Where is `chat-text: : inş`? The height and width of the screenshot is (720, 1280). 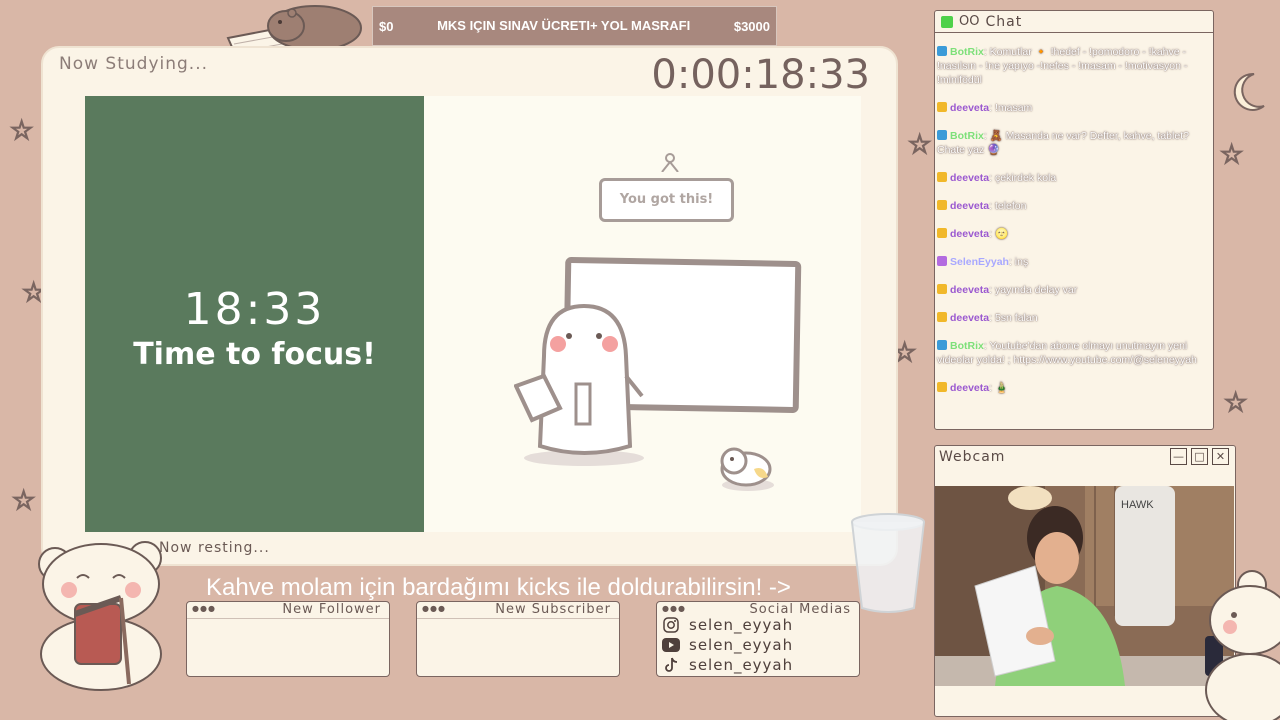 chat-text: : inş is located at coordinates (1018, 262).